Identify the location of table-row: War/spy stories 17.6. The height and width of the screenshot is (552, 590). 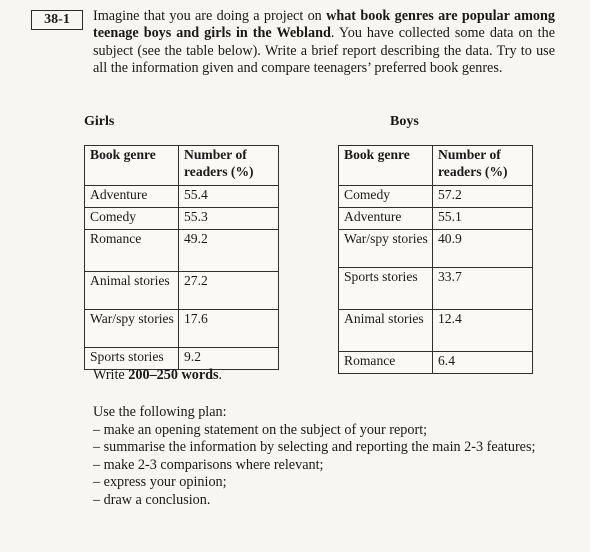
(181, 328).